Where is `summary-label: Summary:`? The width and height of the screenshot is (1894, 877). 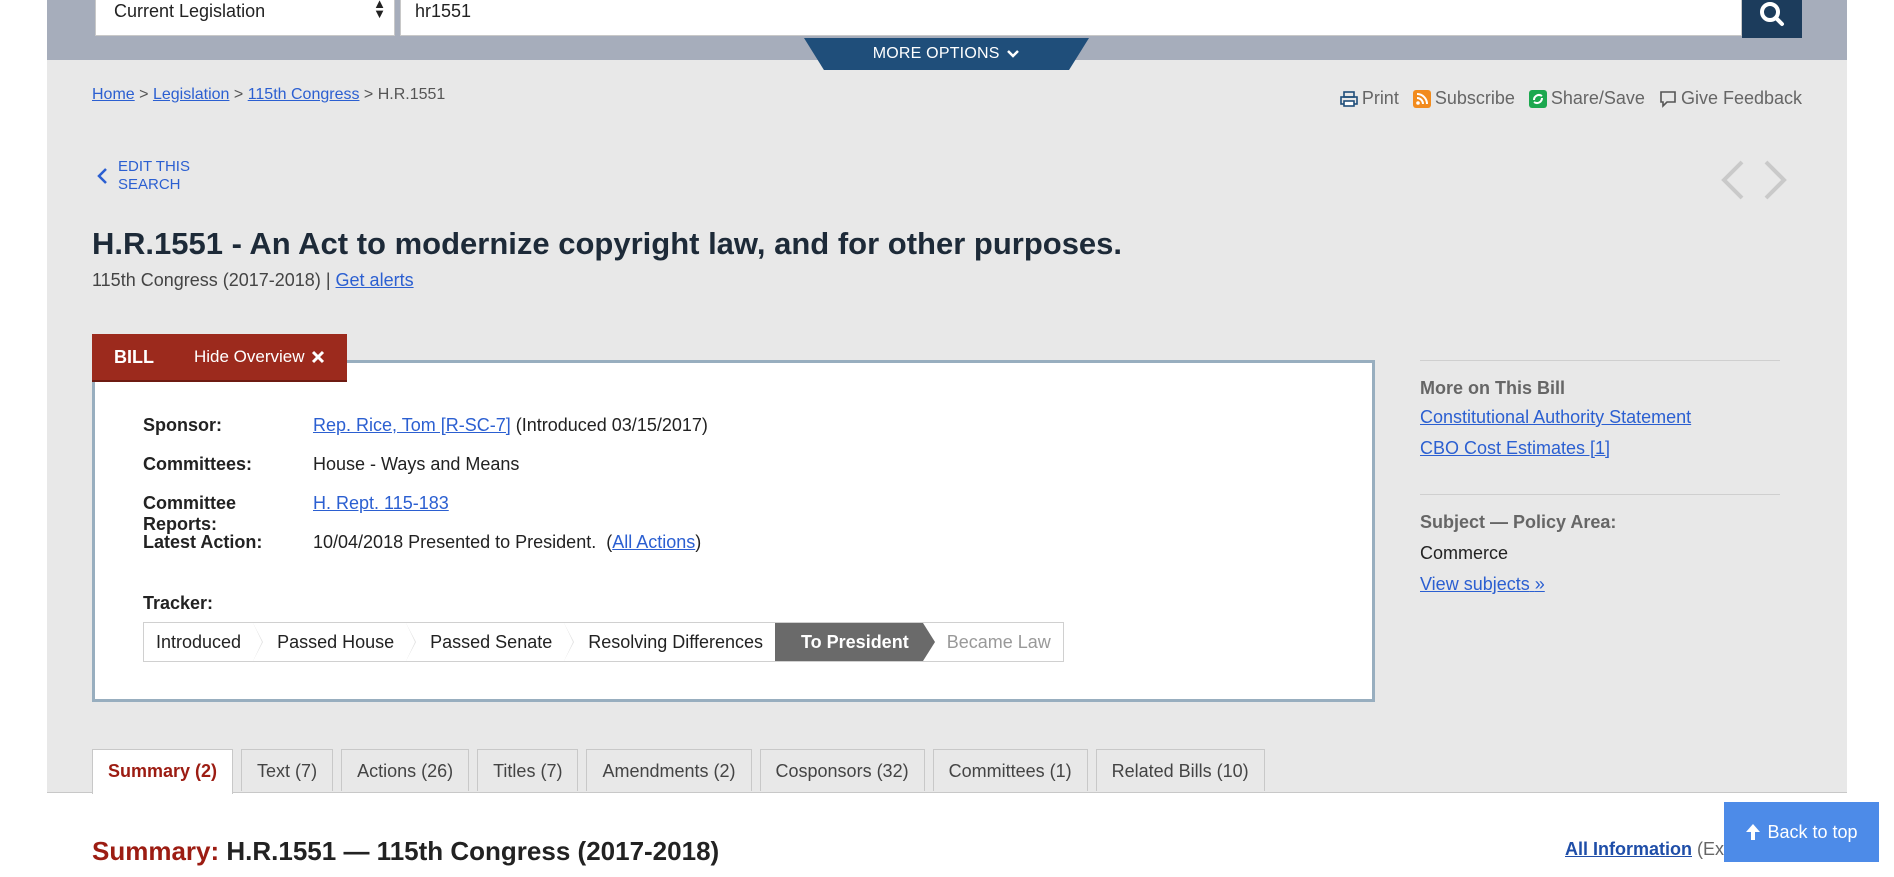
summary-label: Summary: is located at coordinates (156, 851).